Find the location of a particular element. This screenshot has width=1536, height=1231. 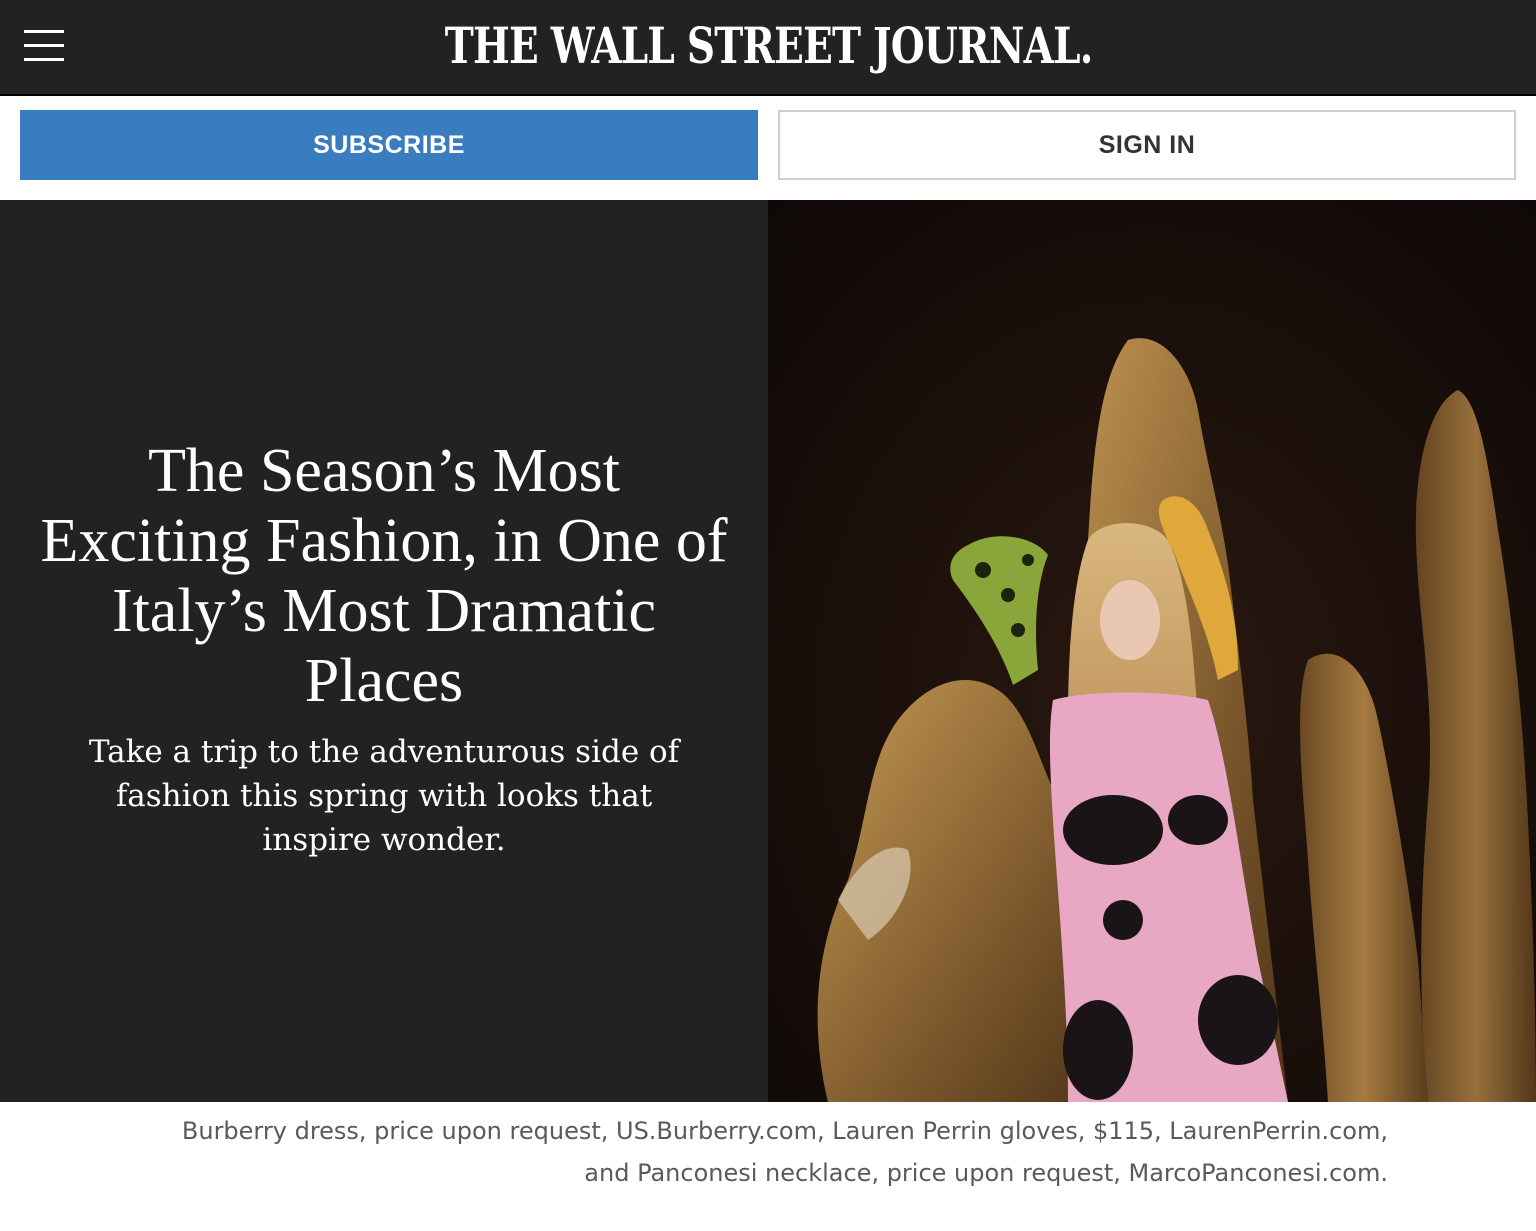

subscribe-signin-bar: SUBSCRIBE SIGN IN is located at coordinates (768, 148).